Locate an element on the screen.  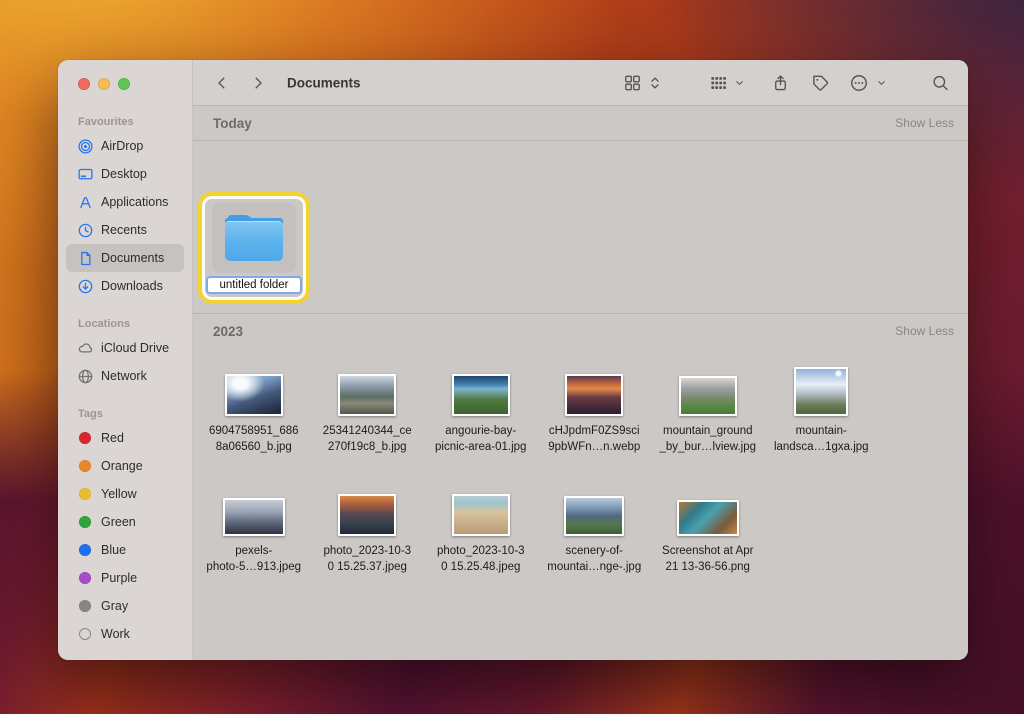
sidebar-item-applications: Applications is located at coordinates (125, 202).